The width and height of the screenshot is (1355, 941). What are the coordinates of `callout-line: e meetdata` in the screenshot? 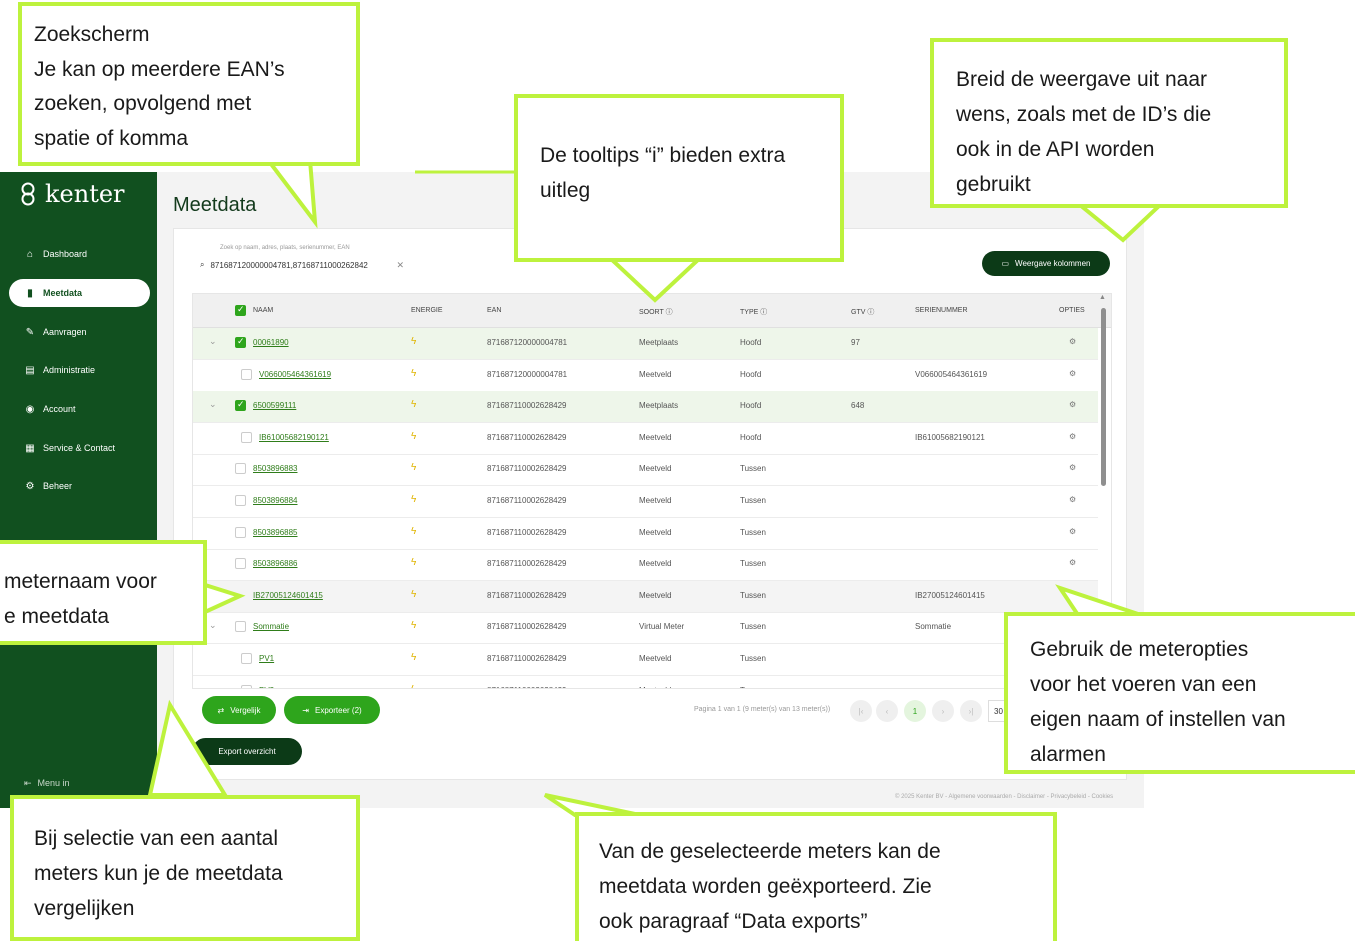 It's located at (57, 616).